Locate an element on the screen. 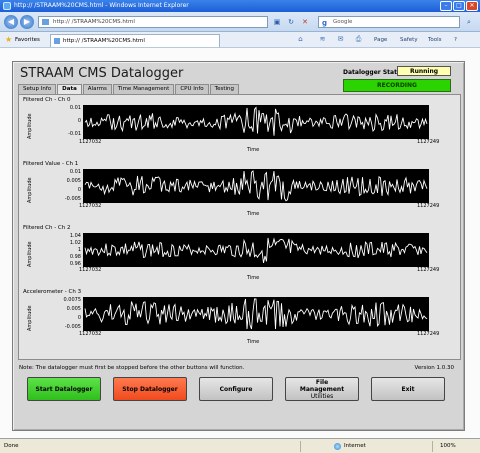 This screenshot has height=453, width=480. tab-setup-info: Setup Info is located at coordinates (37, 89).